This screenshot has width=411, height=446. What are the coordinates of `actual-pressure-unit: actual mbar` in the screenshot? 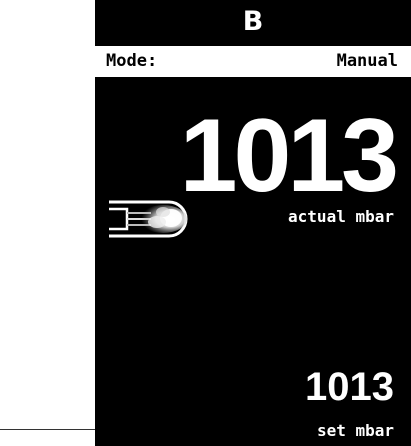 It's located at (341, 216).